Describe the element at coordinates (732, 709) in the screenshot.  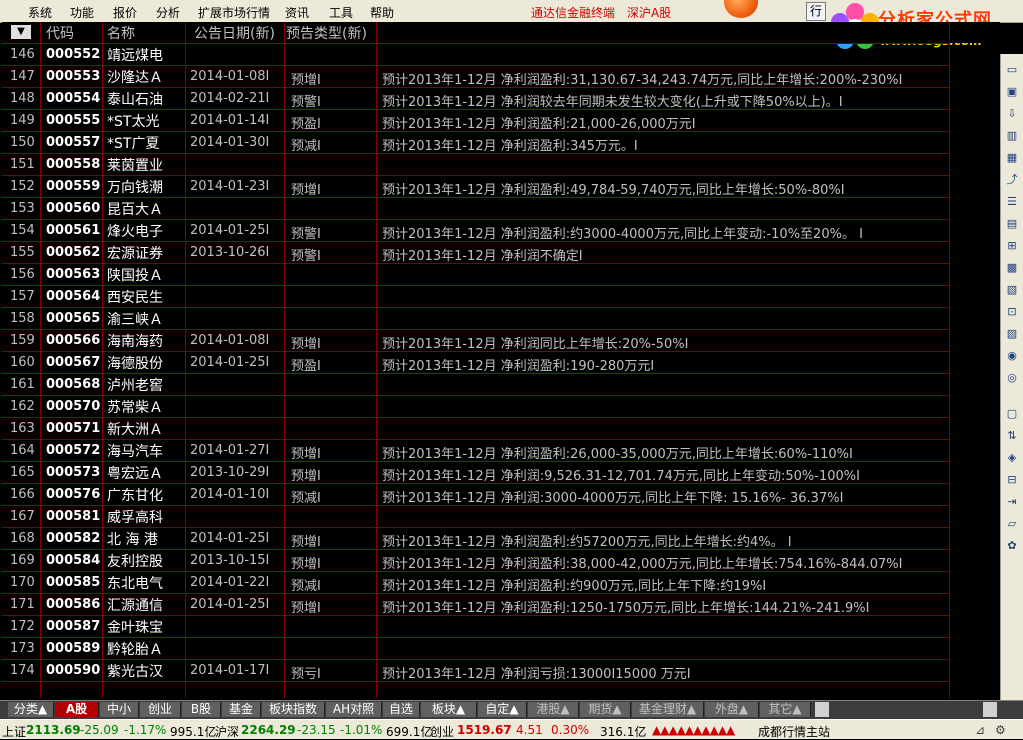
I see `tab-14: 外盘▲` at that location.